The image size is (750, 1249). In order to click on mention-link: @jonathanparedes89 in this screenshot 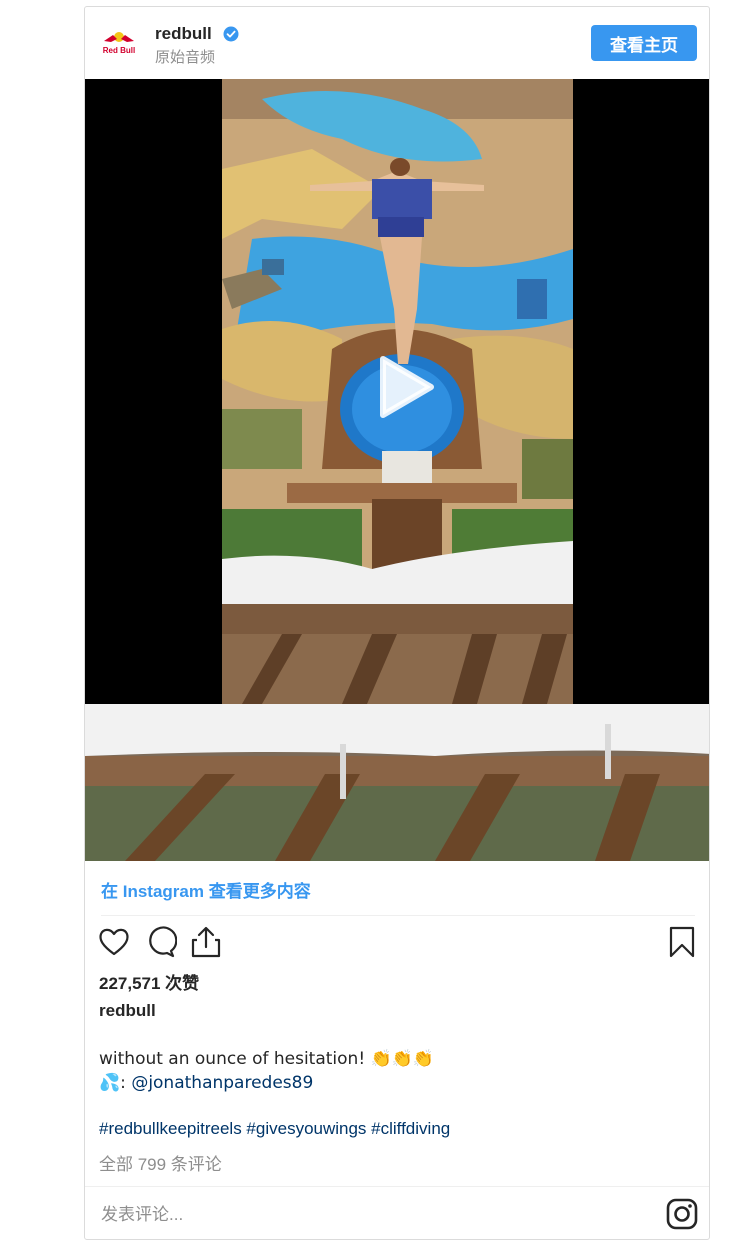, I will do `click(222, 1083)`.